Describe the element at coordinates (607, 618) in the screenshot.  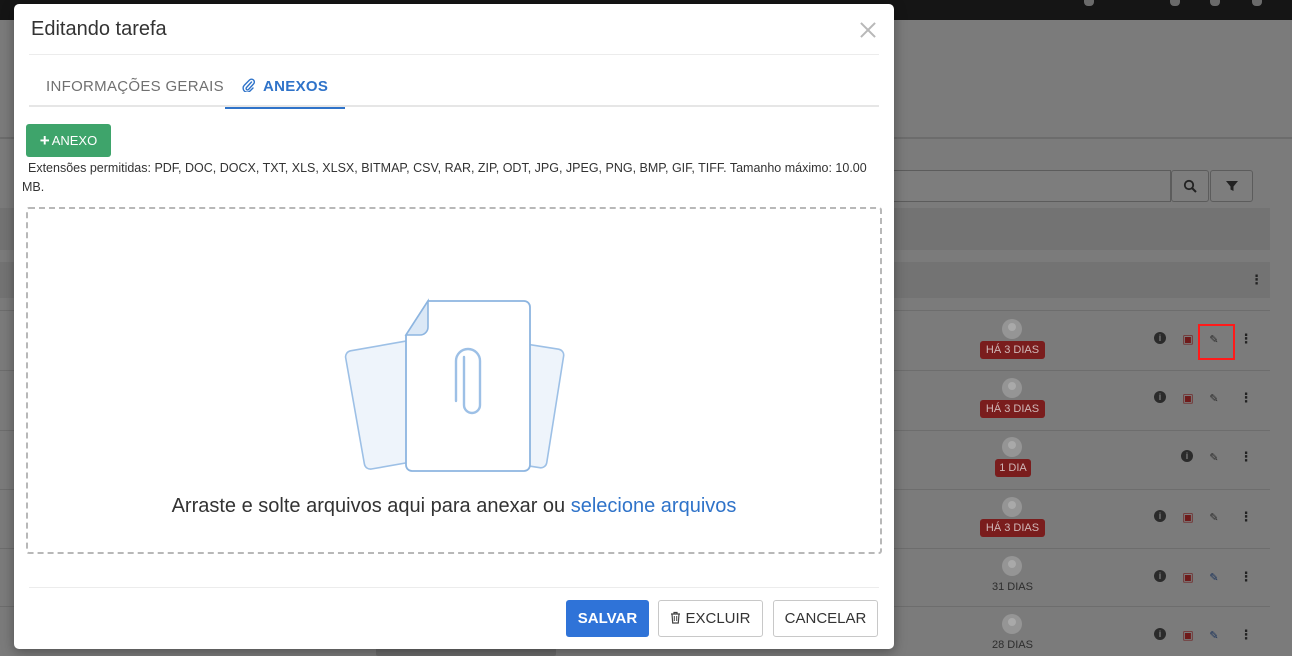
I see `save-button: SALVAR` at that location.